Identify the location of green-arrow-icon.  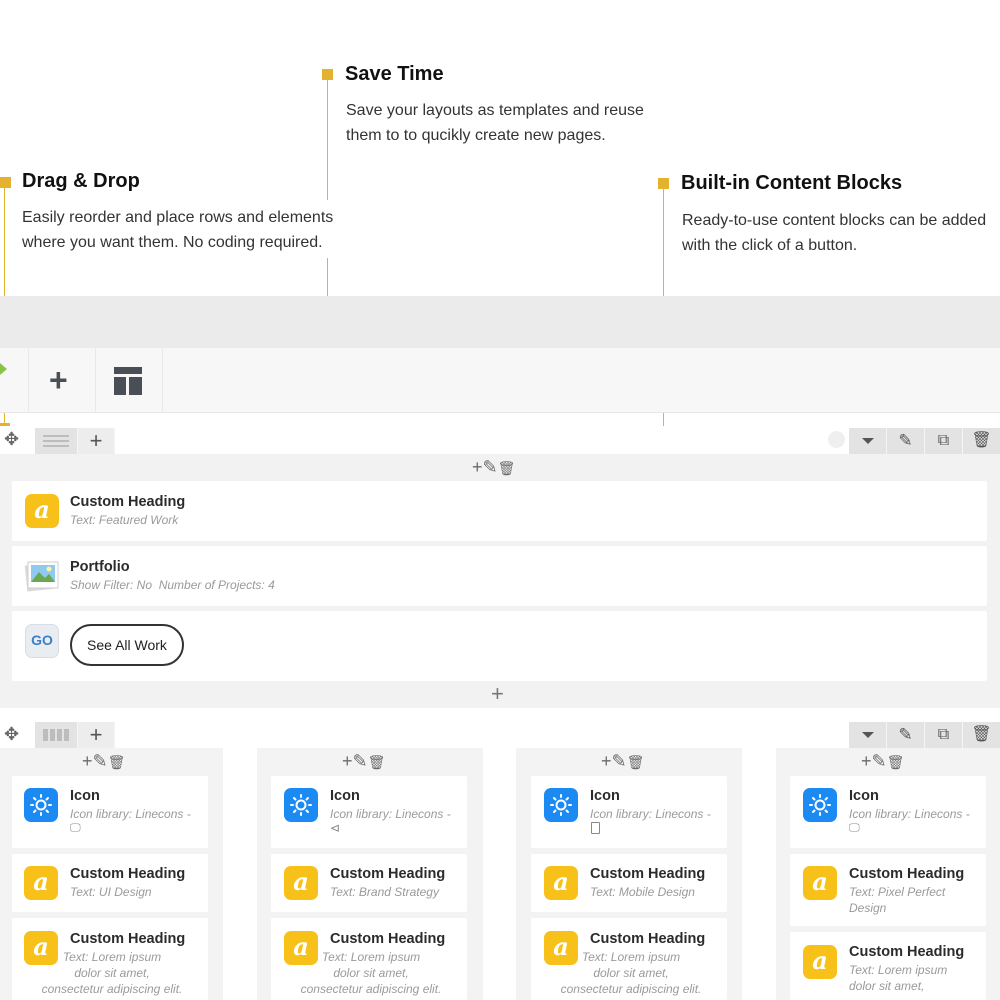
(3, 369).